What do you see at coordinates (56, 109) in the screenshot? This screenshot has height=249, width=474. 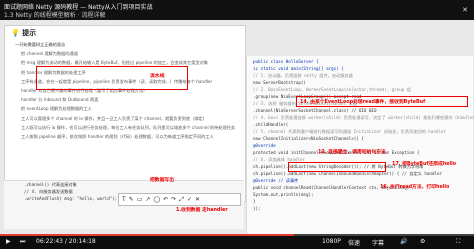 I see `tip-line: 把 eventLoop 理解为处理数据的工人` at bounding box center [56, 109].